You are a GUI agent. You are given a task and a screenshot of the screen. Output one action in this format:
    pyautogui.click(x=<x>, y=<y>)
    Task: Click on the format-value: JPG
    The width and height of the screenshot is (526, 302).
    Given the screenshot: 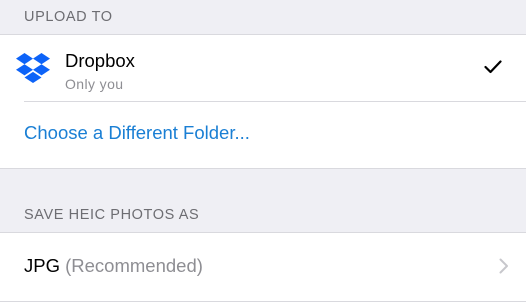 What is the action you would take?
    pyautogui.click(x=42, y=265)
    